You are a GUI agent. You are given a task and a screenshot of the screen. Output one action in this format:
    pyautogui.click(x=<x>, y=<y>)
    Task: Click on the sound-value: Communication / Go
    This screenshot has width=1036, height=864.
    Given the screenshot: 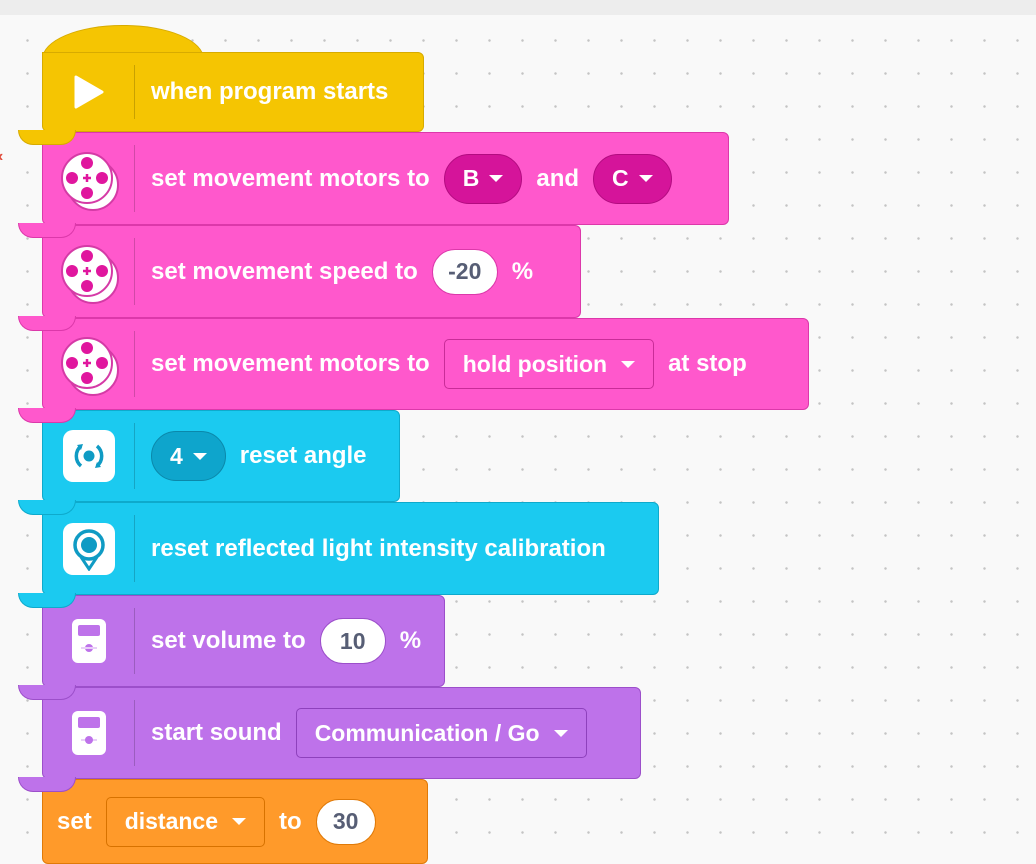 What is the action you would take?
    pyautogui.click(x=427, y=732)
    